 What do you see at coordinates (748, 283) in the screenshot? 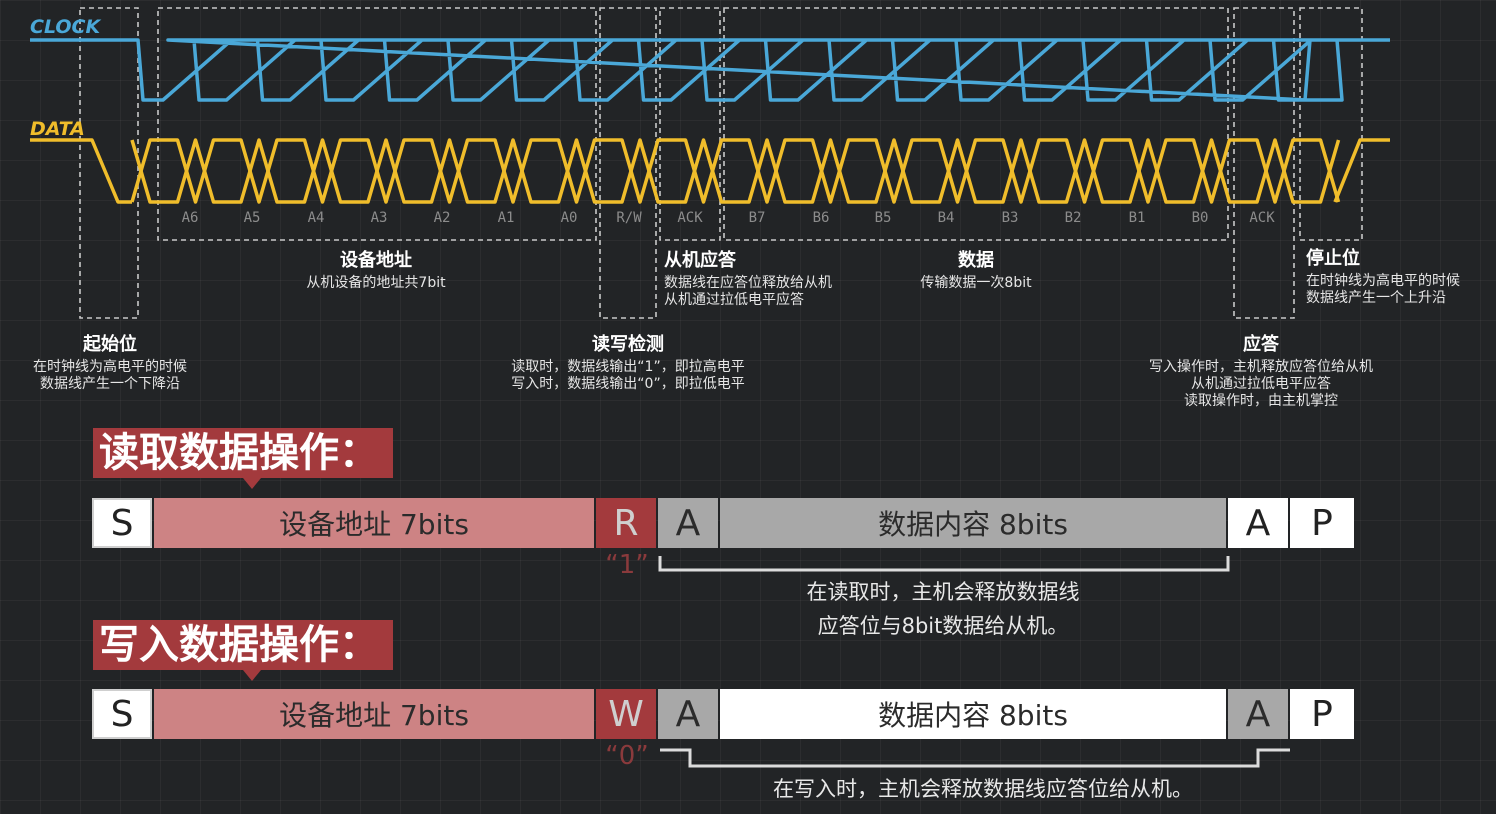
I see `slave-ack-desc-1: 数据线在应答位释放给从机` at bounding box center [748, 283].